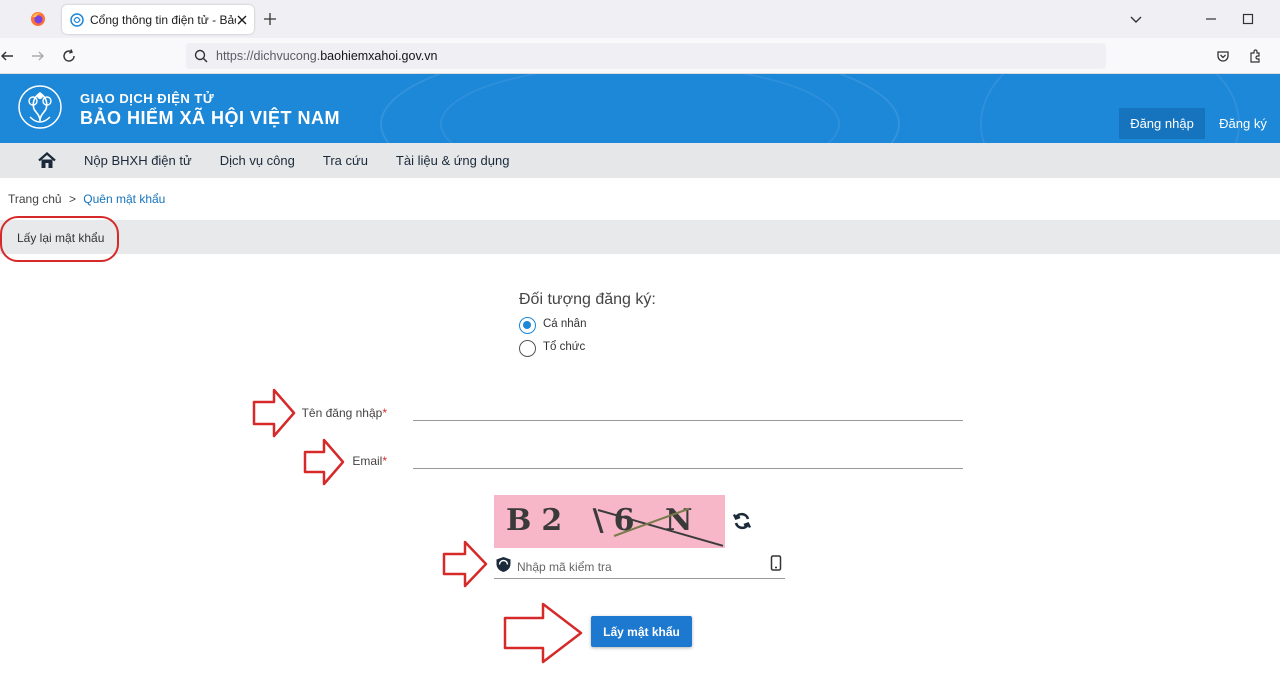  Describe the element at coordinates (210, 118) in the screenshot. I see `brand-title: BẢO HIỂM XÃ HỘI VIỆT NAM` at that location.